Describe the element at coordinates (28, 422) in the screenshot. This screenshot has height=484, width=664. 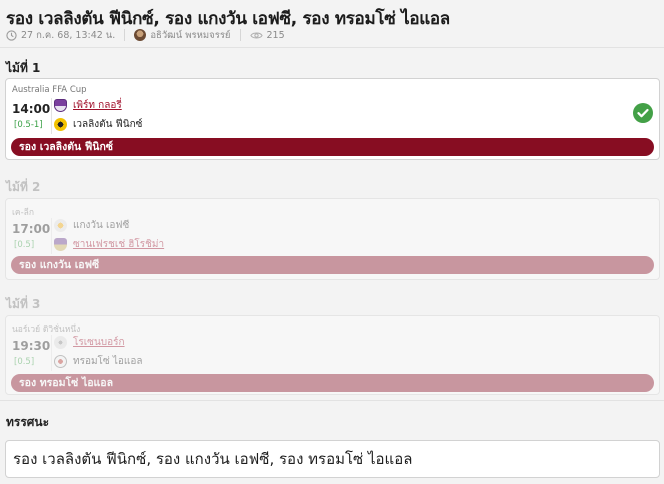
I see `summary-label: ทรรศนะ` at that location.